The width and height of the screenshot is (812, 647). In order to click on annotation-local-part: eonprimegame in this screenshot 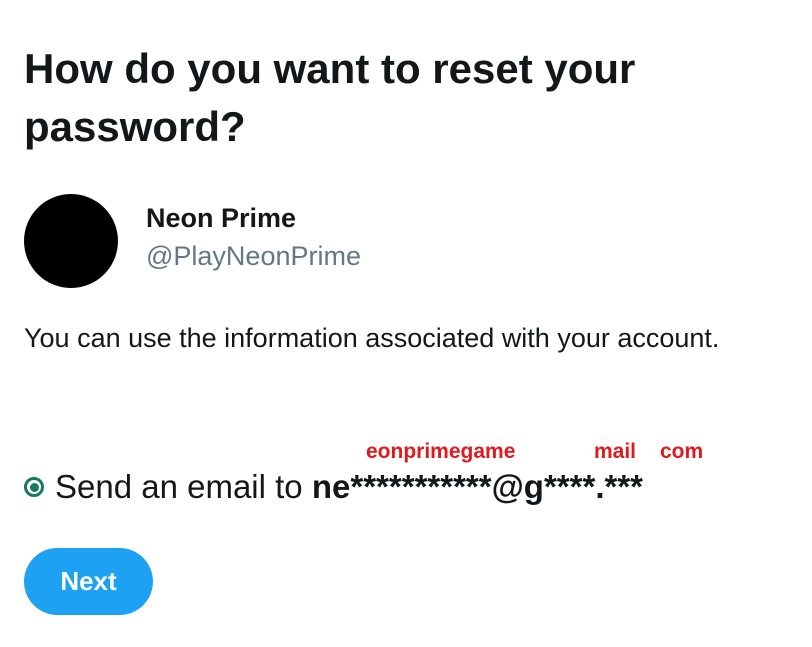, I will do `click(441, 451)`.